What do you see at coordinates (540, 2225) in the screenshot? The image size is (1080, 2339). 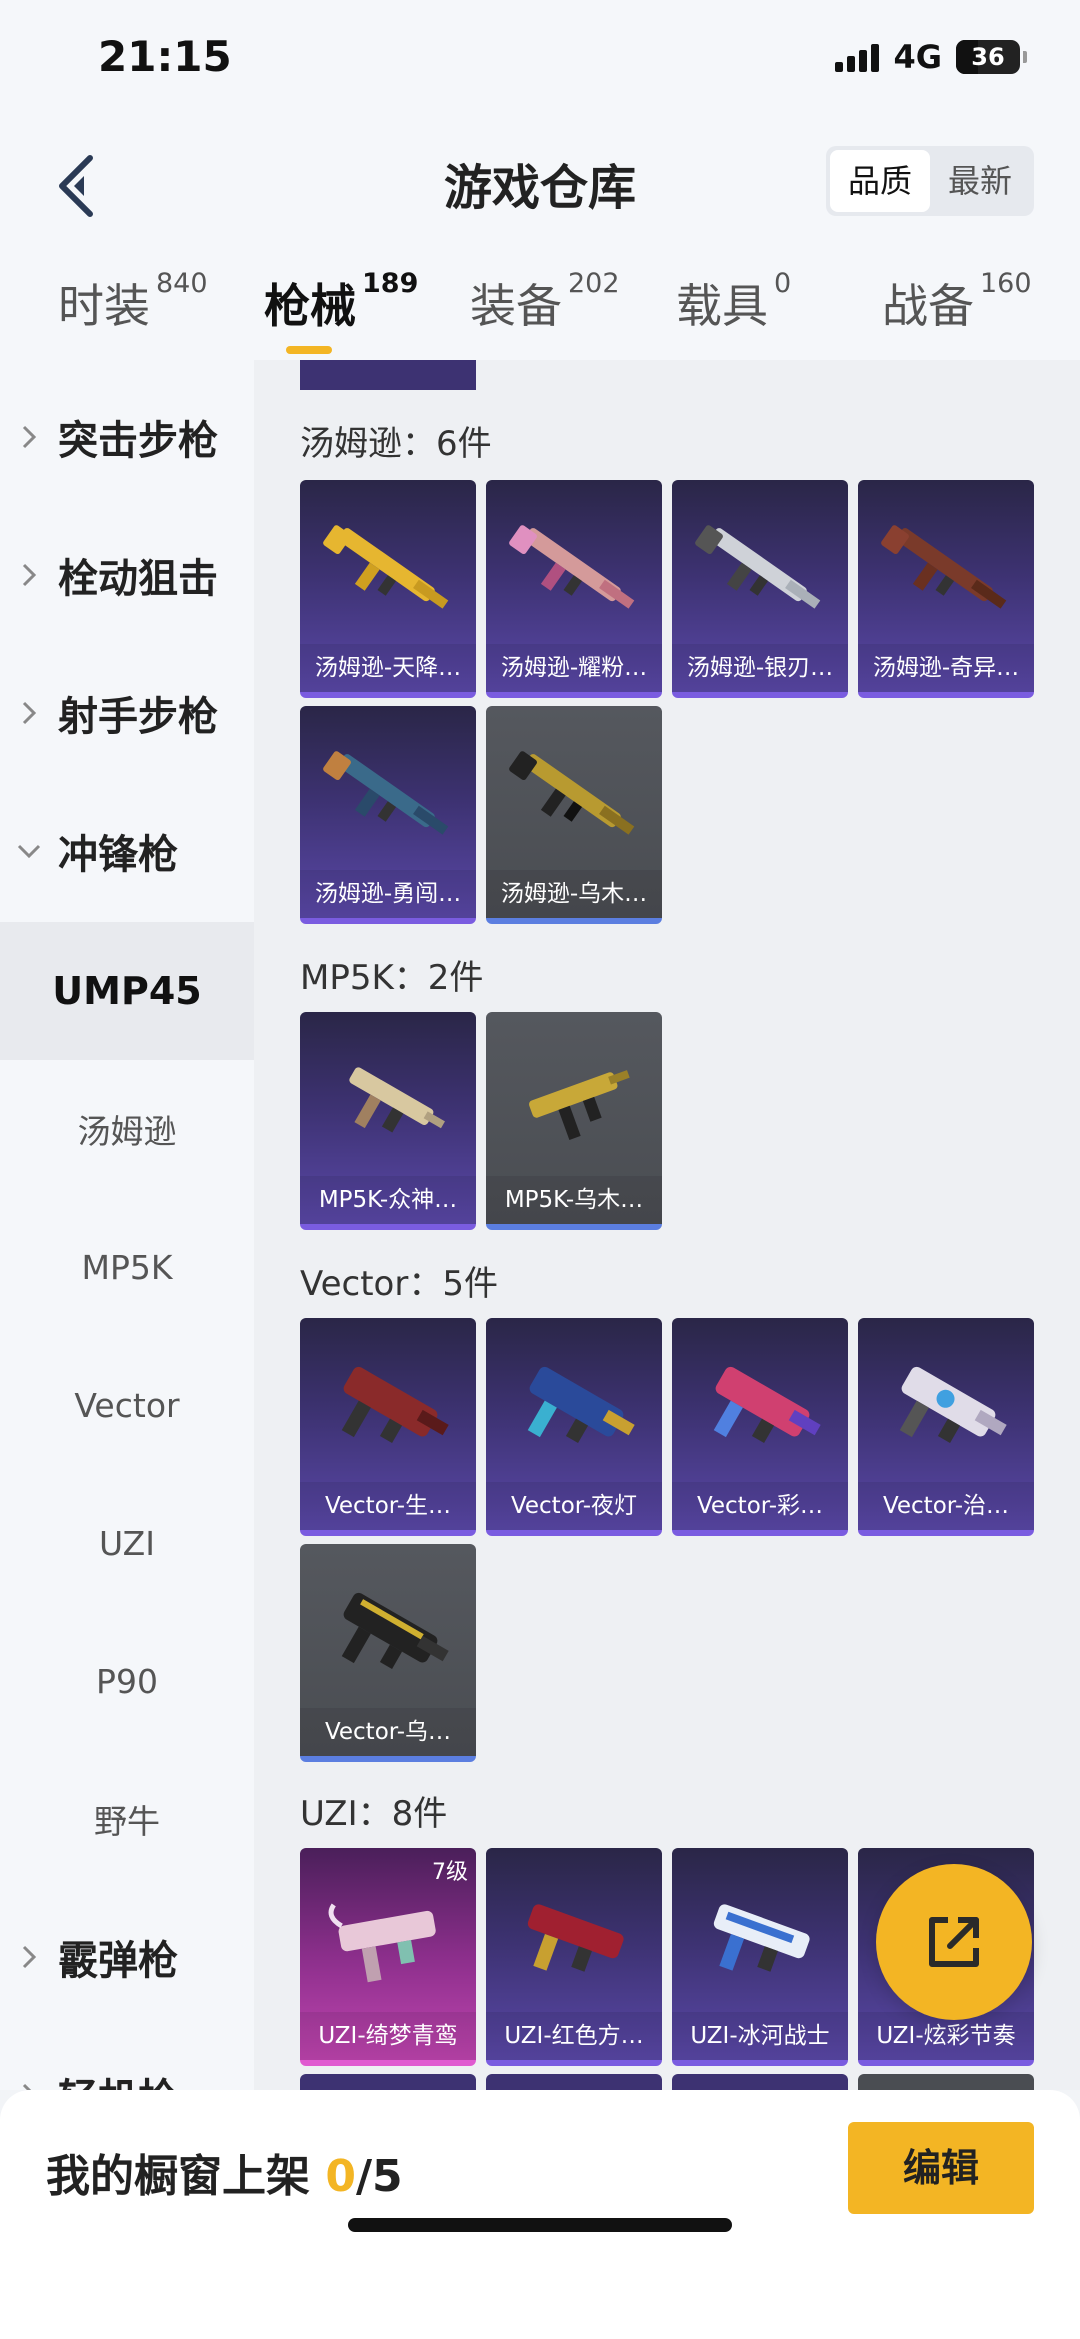 I see `home-indicator` at bounding box center [540, 2225].